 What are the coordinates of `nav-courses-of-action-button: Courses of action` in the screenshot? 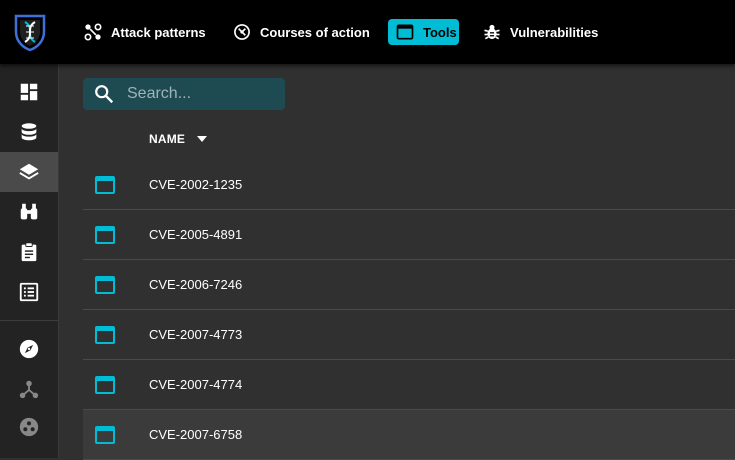 It's located at (301, 32).